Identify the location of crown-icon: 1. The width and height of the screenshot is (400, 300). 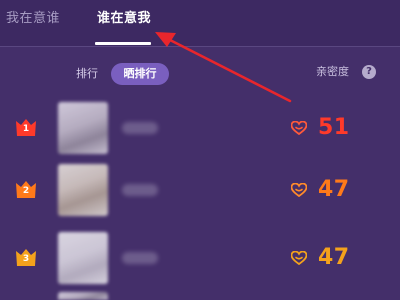
(26, 127).